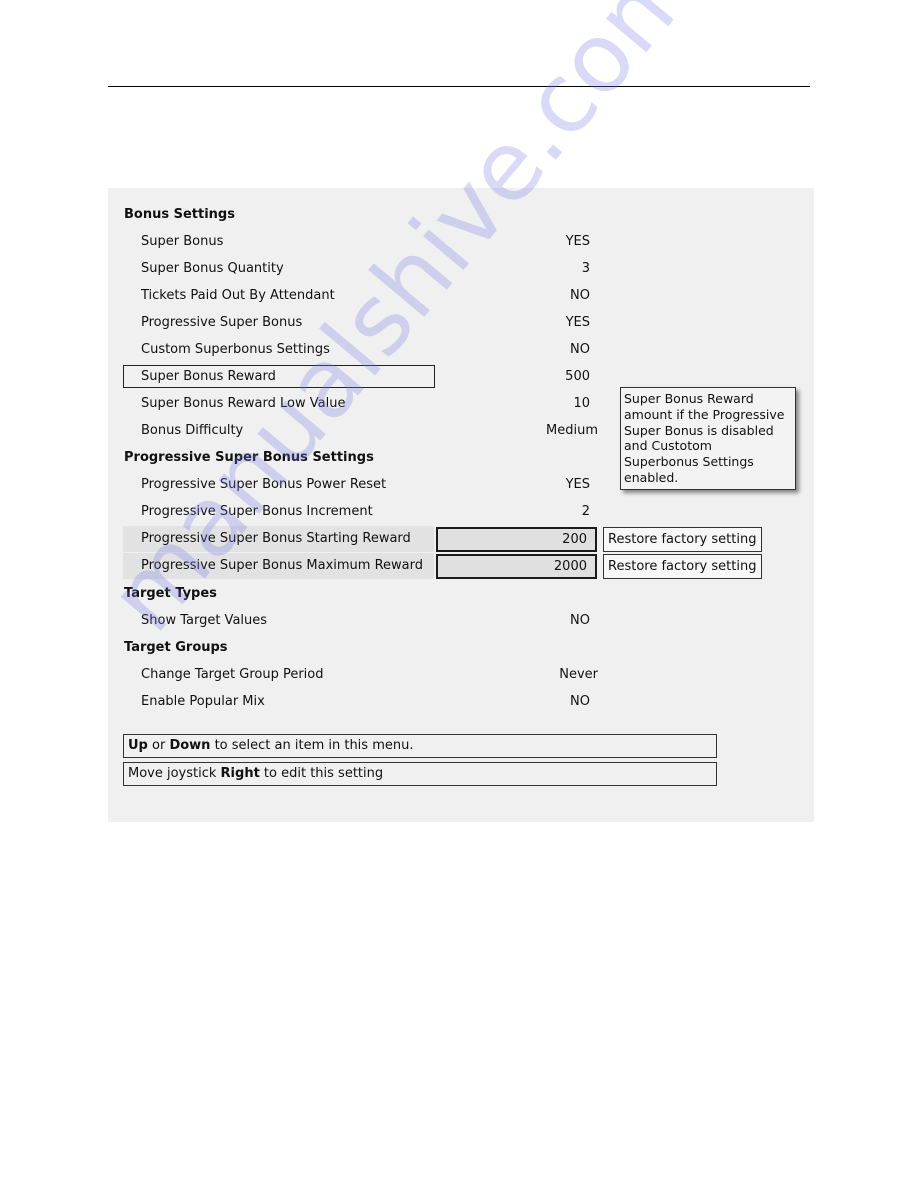  Describe the element at coordinates (204, 620) in the screenshot. I see `menu-item-label: Show Target Values` at that location.